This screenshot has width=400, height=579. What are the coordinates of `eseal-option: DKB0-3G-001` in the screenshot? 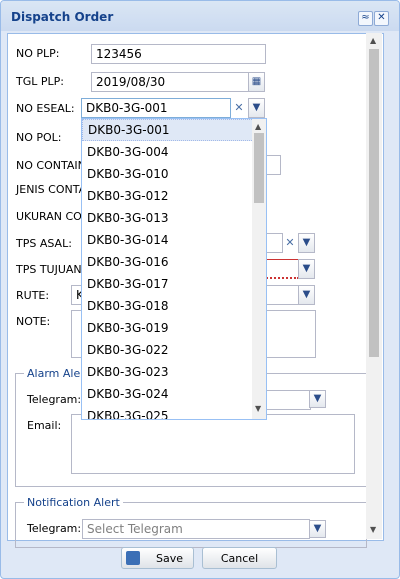 It's located at (174, 130).